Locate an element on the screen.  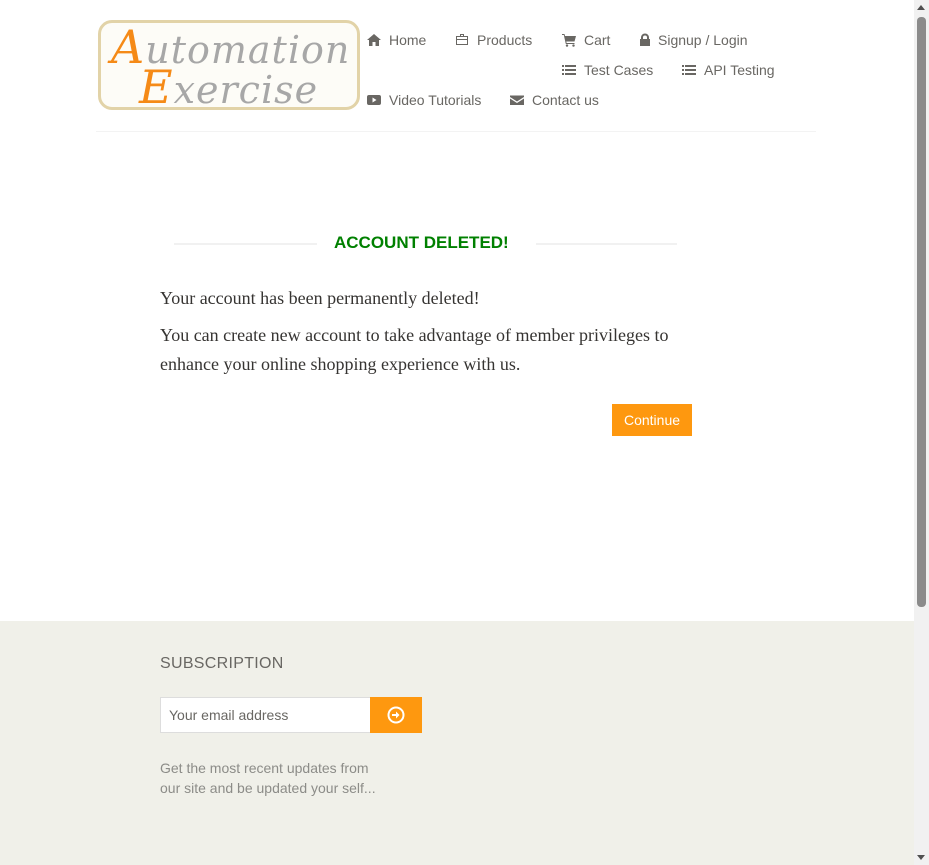
site-logo: Automation Exercise is located at coordinates (229, 65).